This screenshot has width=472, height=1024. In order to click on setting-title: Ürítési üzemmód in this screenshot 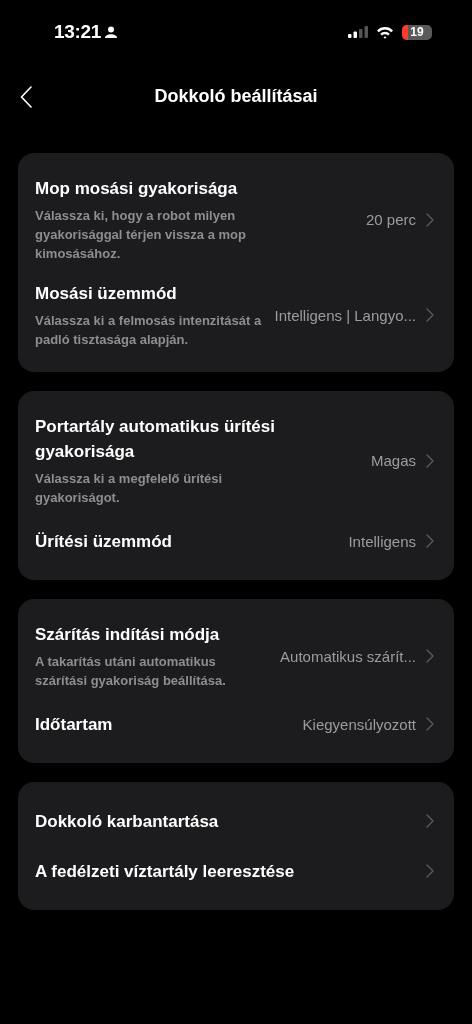, I will do `click(185, 541)`.